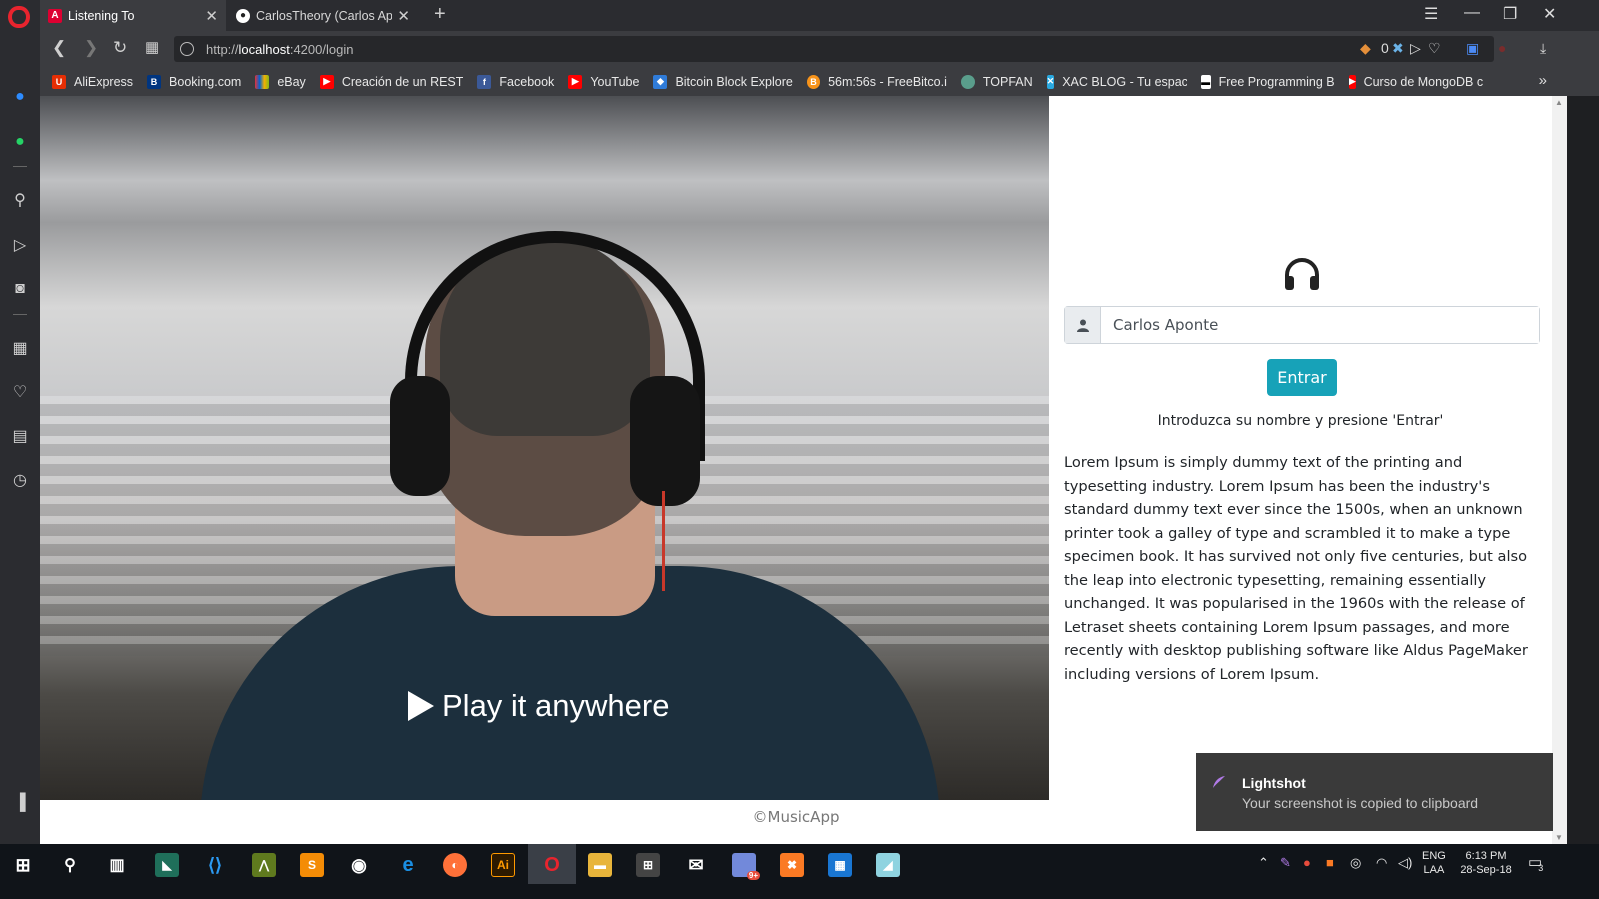 This screenshot has height=899, width=1599. Describe the element at coordinates (167, 865) in the screenshot. I see `app-icon: ◣` at that location.